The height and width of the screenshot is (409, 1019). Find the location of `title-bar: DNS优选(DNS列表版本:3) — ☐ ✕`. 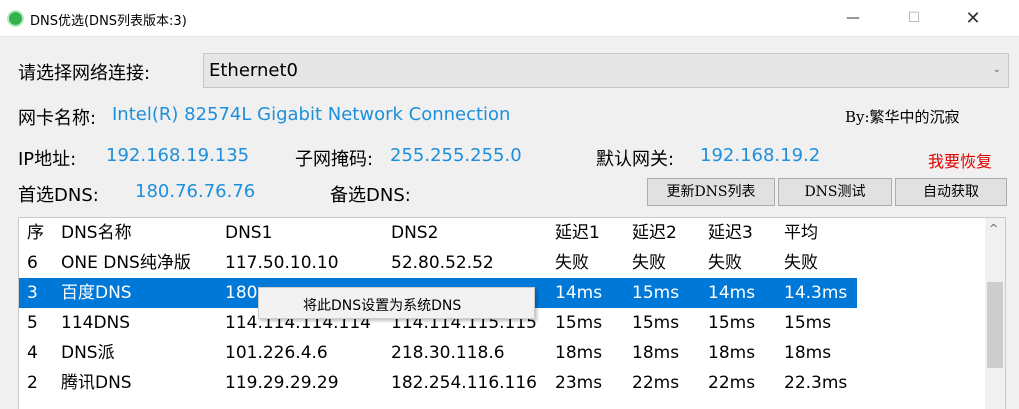

title-bar: DNS优选(DNS列表版本:3) — ☐ ✕ is located at coordinates (509, 18).